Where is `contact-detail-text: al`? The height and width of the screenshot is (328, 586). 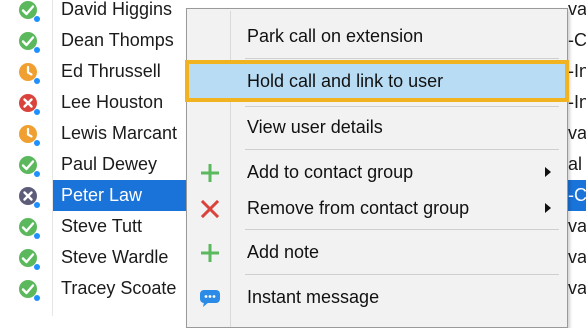
contact-detail-text: al is located at coordinates (575, 164).